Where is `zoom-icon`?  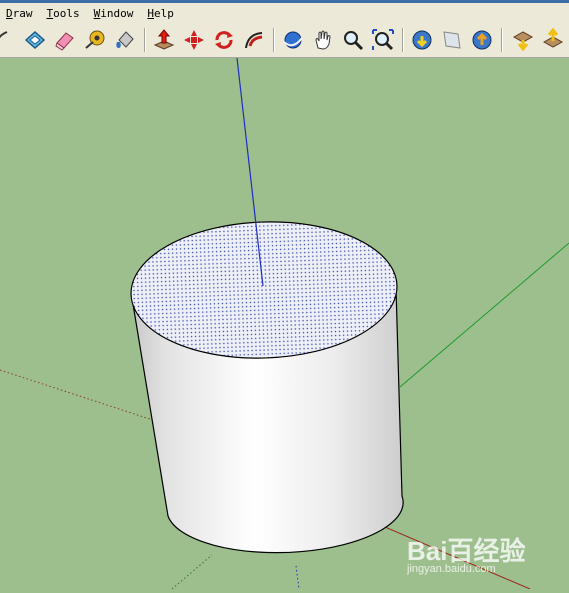
zoom-icon is located at coordinates (354, 41).